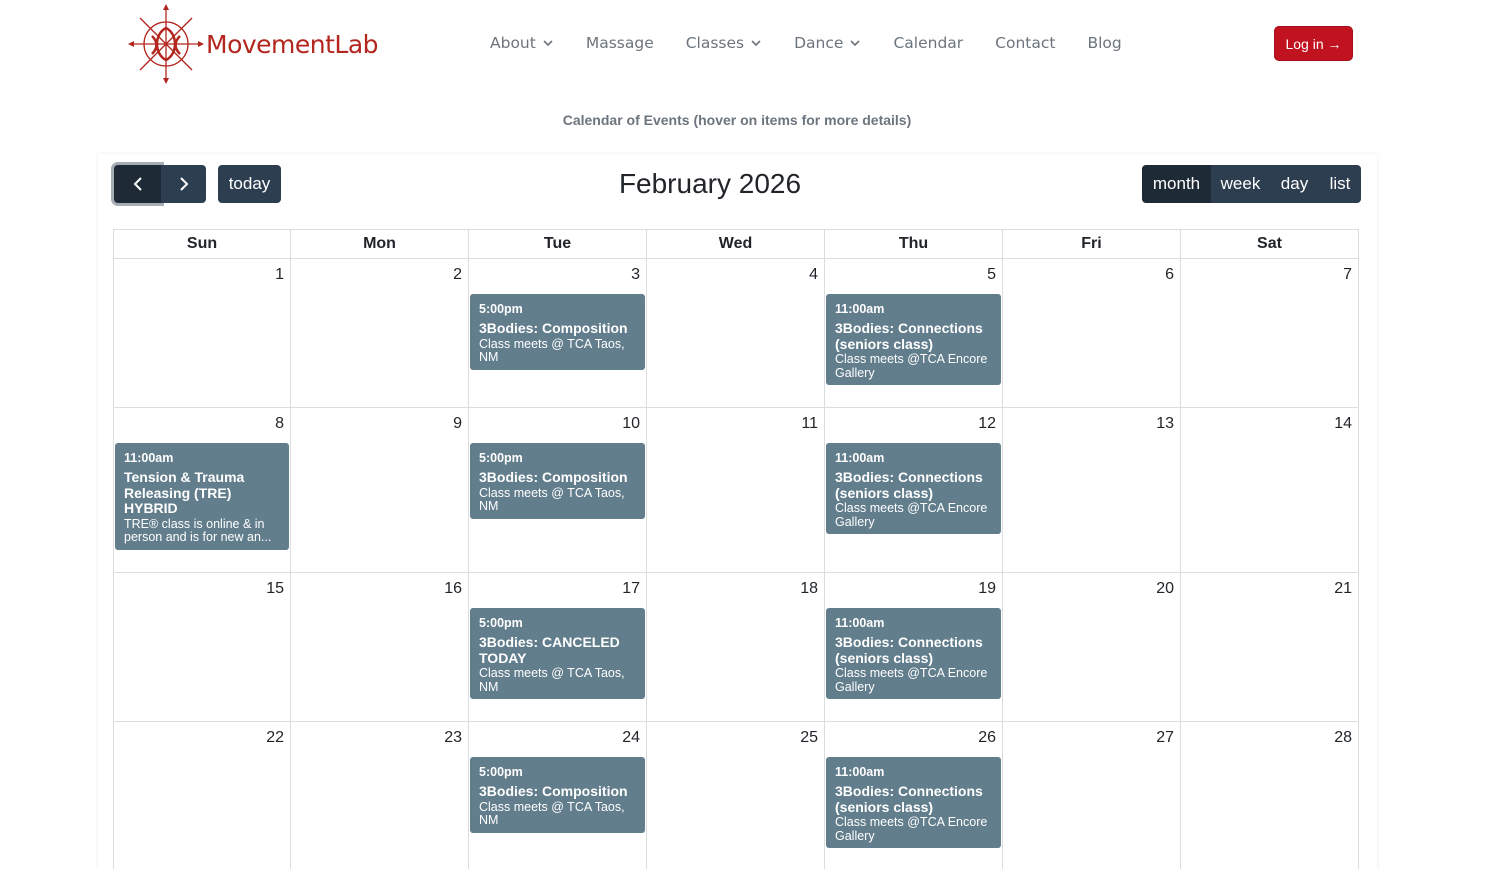 The image size is (1494, 869). I want to click on day-number: 12, so click(987, 424).